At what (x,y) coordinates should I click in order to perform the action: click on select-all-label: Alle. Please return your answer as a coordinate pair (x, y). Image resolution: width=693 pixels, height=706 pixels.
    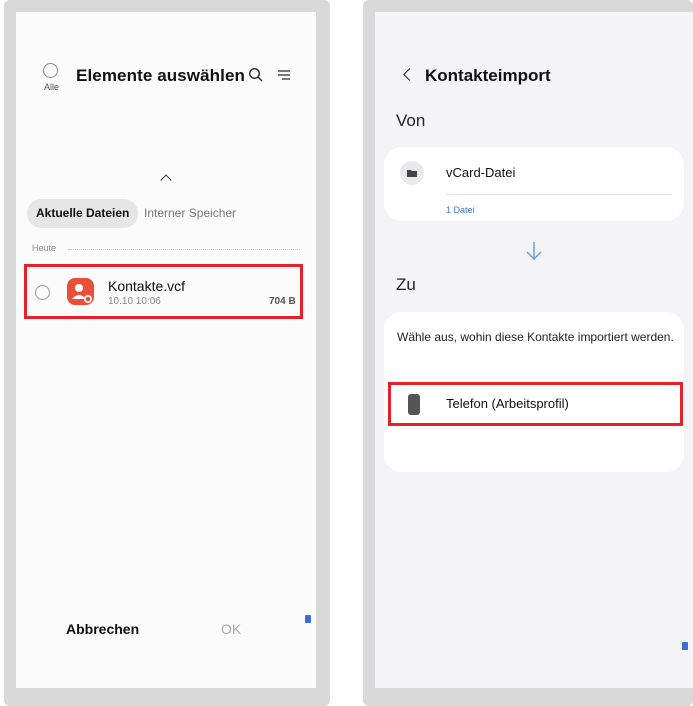
    Looking at the image, I should click on (52, 87).